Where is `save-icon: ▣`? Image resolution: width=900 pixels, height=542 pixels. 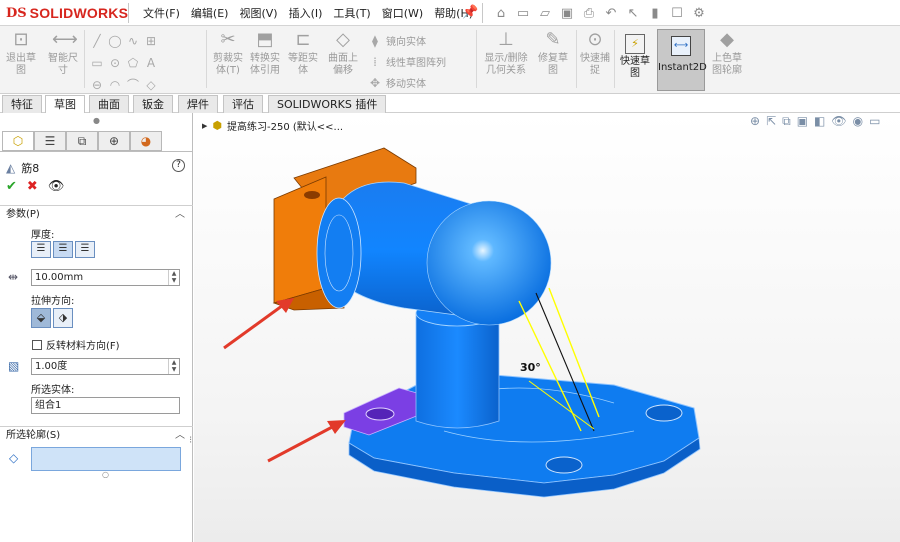 save-icon: ▣ is located at coordinates (567, 13).